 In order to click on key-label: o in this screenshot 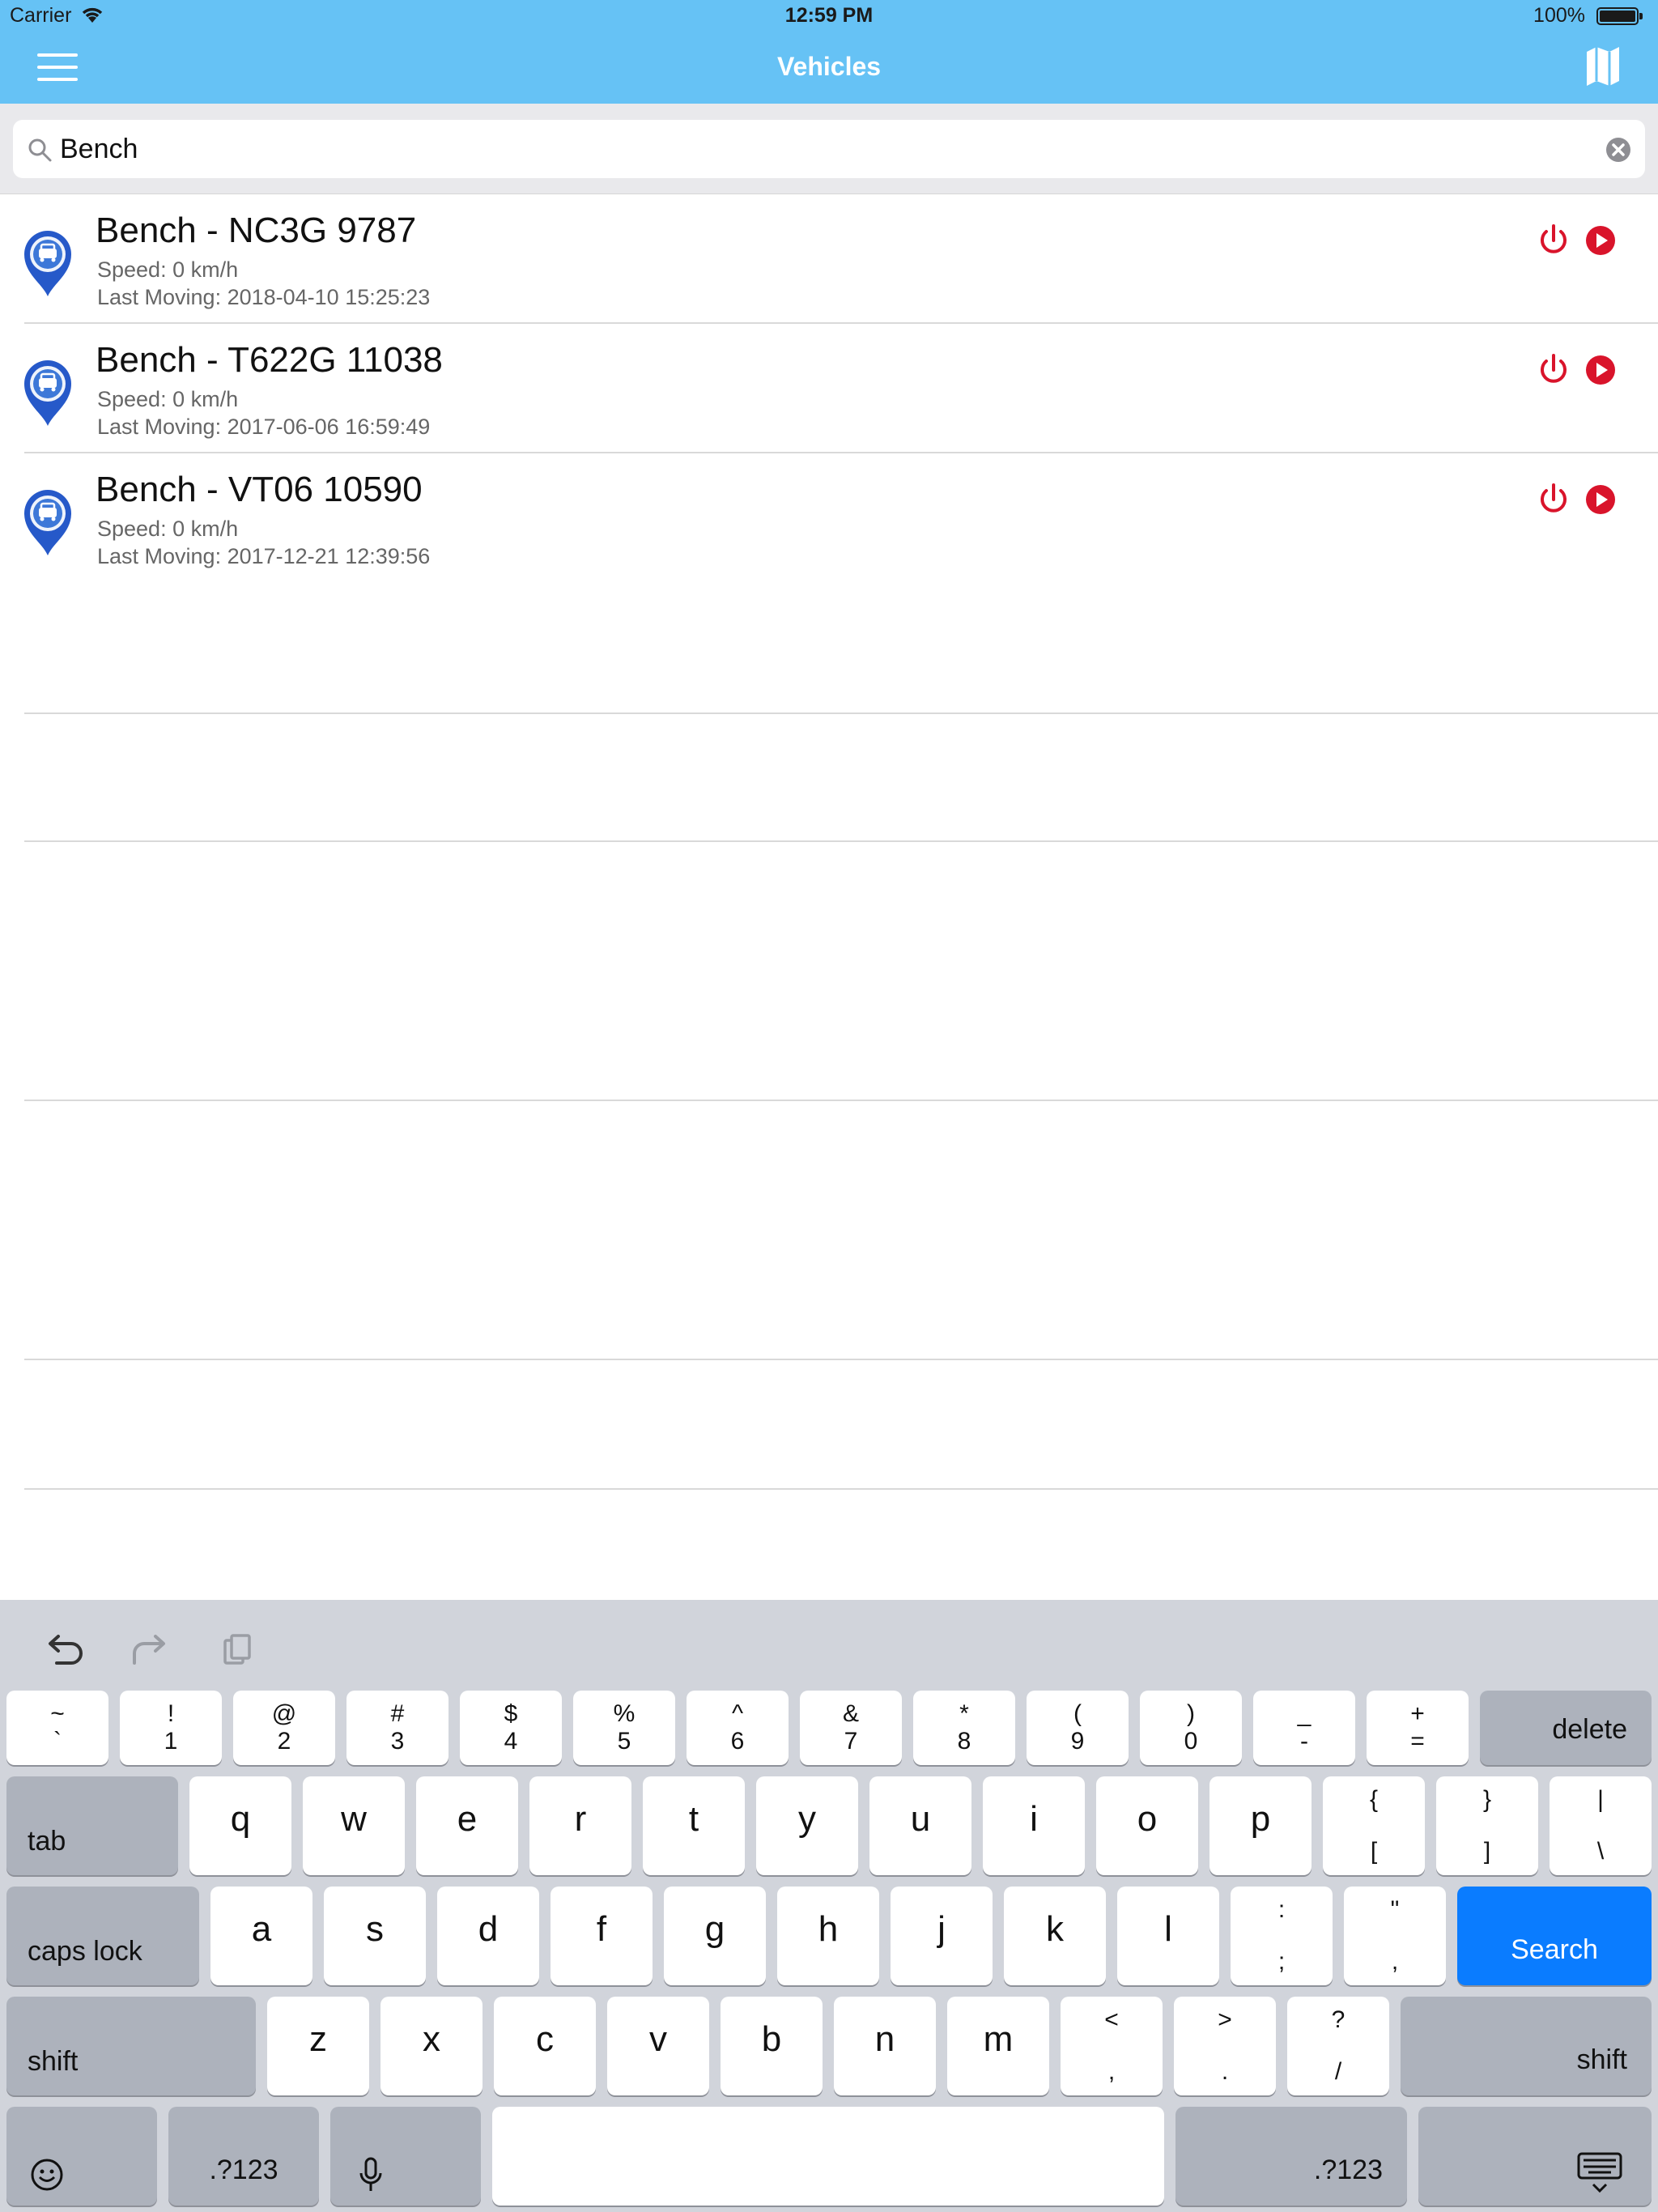, I will do `click(1147, 1819)`.